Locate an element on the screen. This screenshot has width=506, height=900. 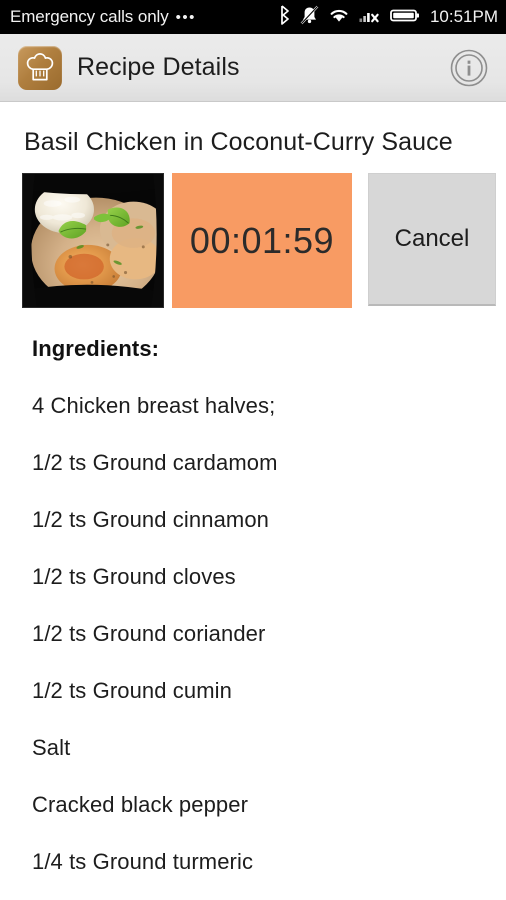
countdown-timer: 00:01:59 is located at coordinates (262, 240).